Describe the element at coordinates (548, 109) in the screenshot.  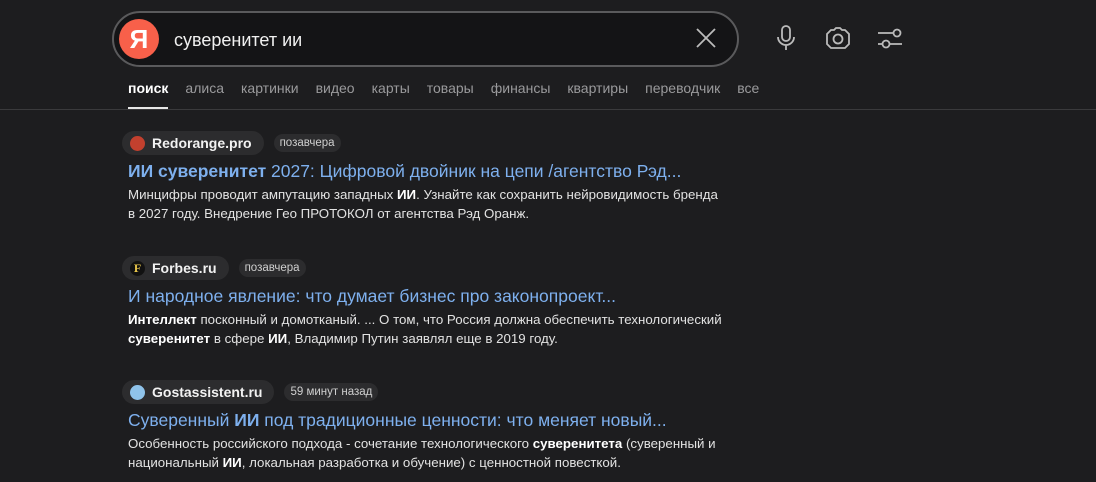
I see `divider` at that location.